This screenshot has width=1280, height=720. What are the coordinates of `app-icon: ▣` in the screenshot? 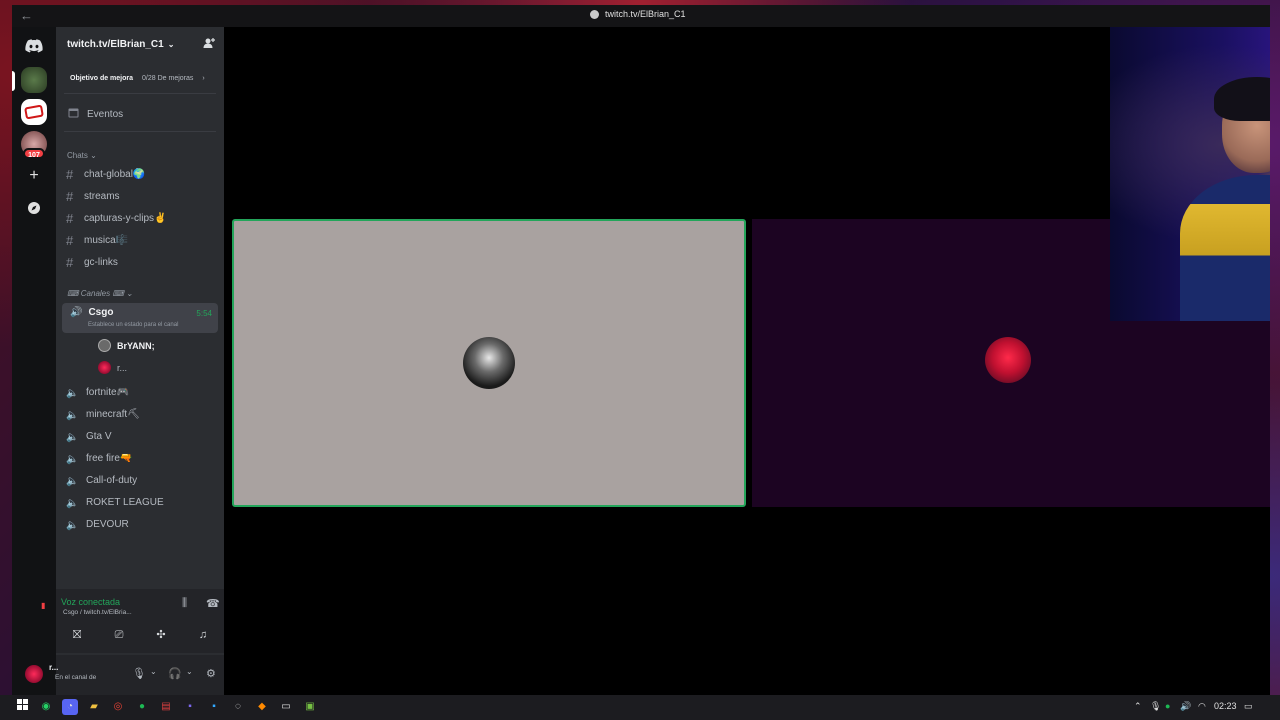 It's located at (310, 707).